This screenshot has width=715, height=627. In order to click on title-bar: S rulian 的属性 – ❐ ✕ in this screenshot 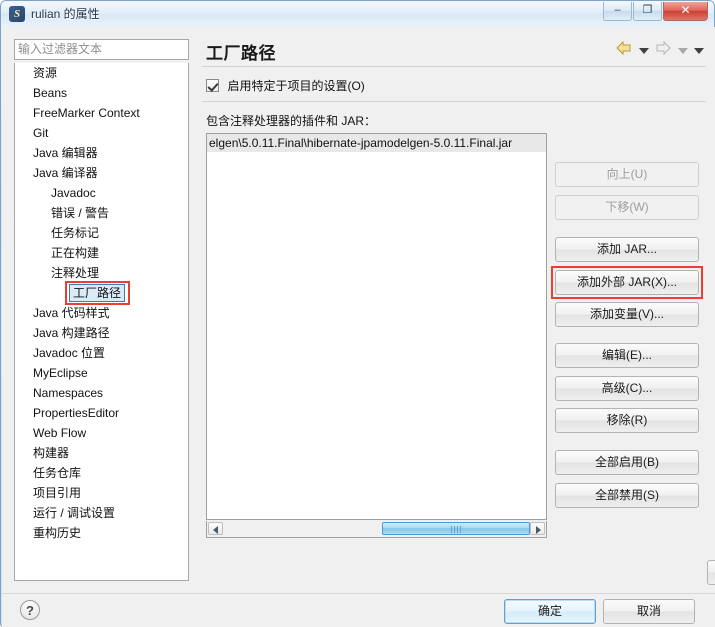, I will do `click(357, 14)`.